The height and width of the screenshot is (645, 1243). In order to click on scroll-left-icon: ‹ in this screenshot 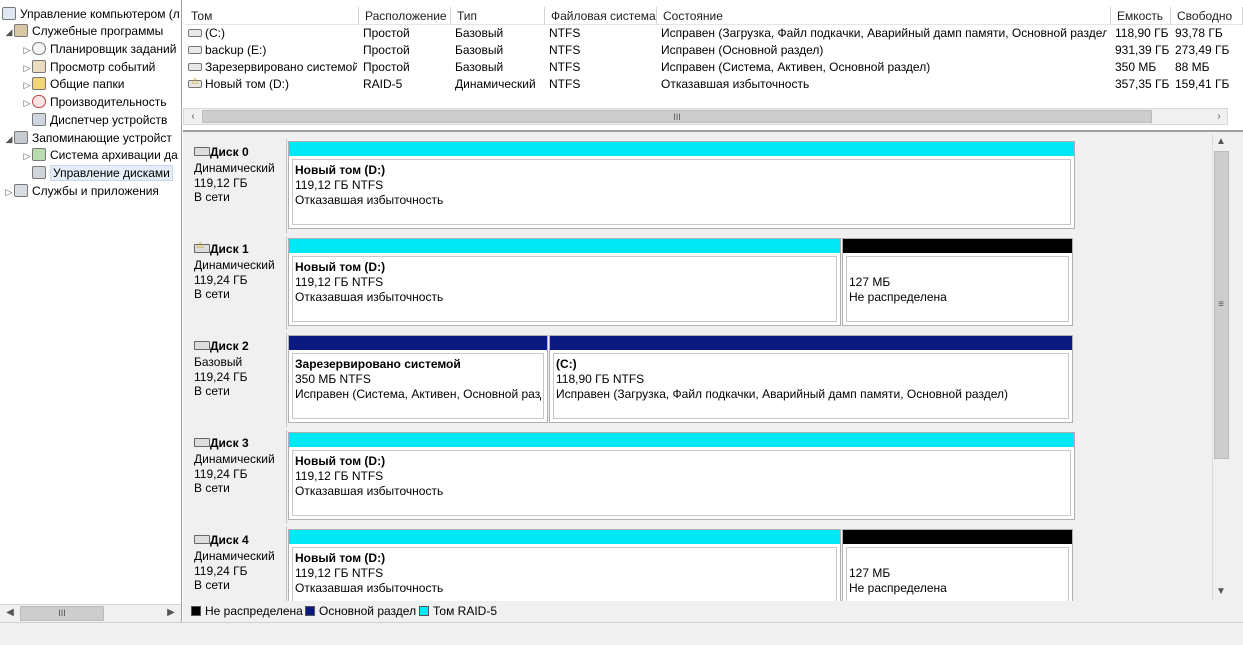, I will do `click(193, 117)`.